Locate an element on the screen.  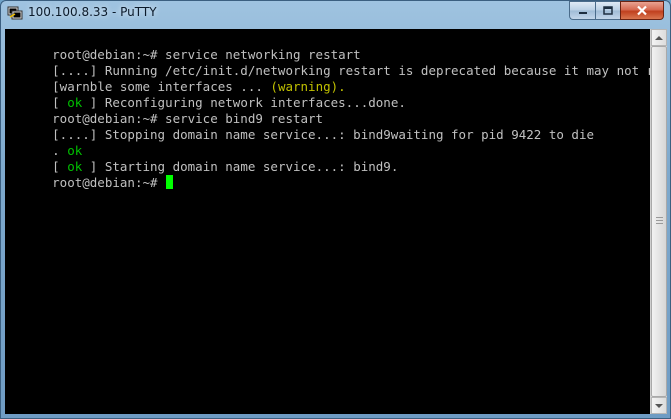
maximize-button is located at coordinates (607, 10).